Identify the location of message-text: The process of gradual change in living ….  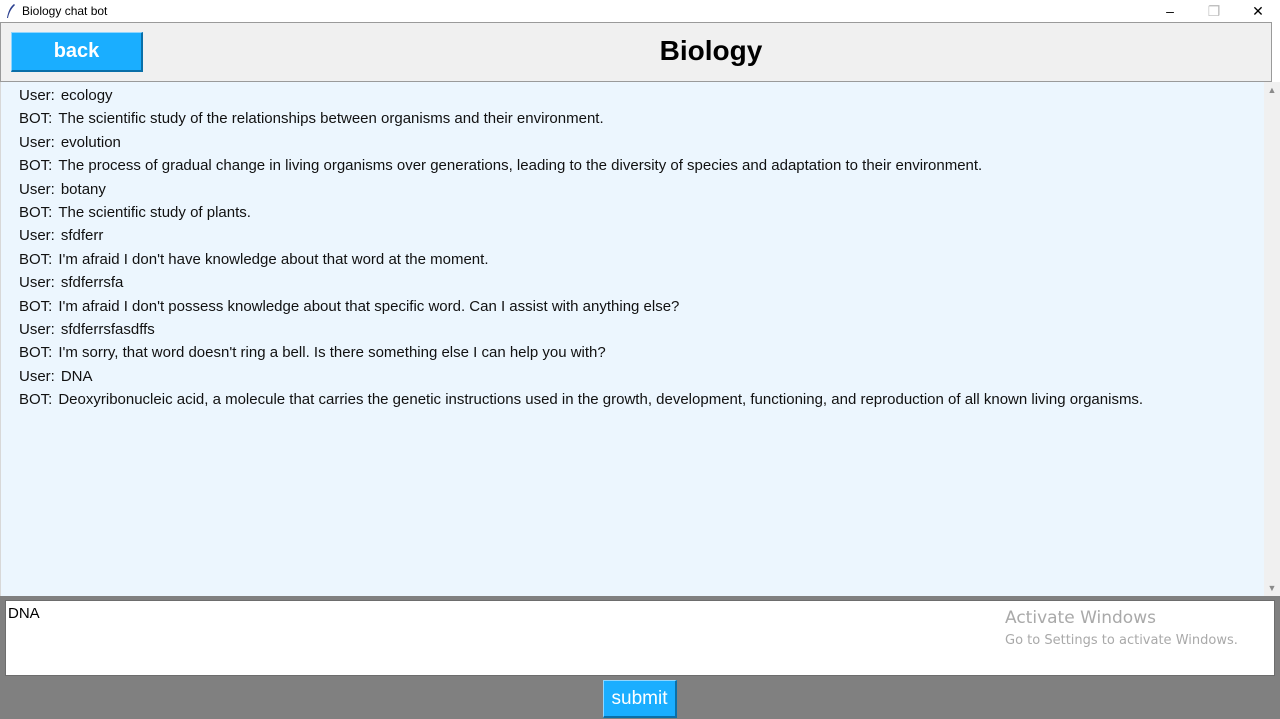
(520, 166).